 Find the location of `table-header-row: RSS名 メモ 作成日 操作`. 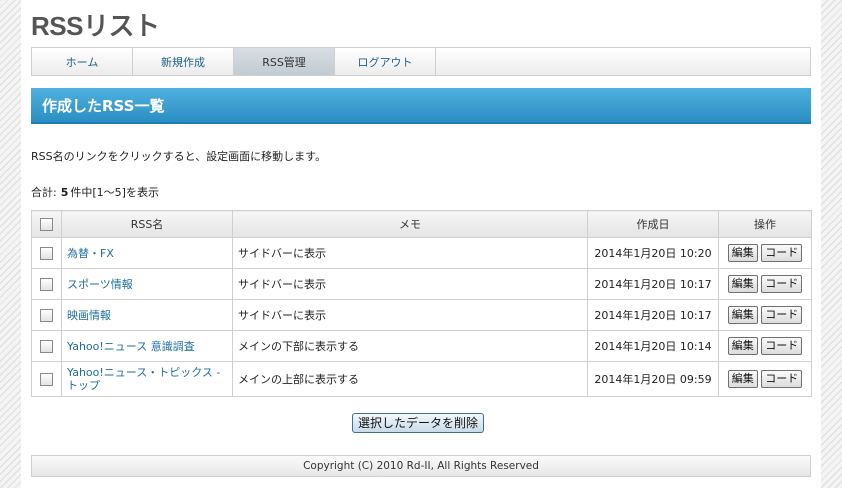

table-header-row: RSS名 メモ 作成日 操作 is located at coordinates (421, 224).